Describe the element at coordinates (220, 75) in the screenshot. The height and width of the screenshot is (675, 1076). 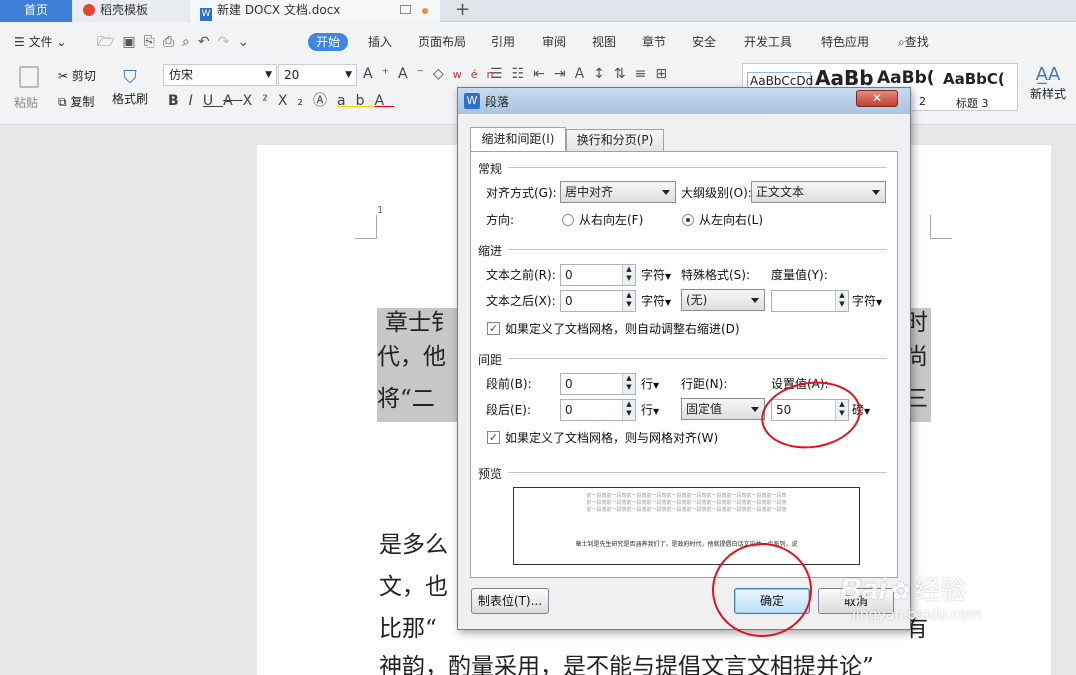
I see `font-name-select: 仿宋 ▼` at that location.